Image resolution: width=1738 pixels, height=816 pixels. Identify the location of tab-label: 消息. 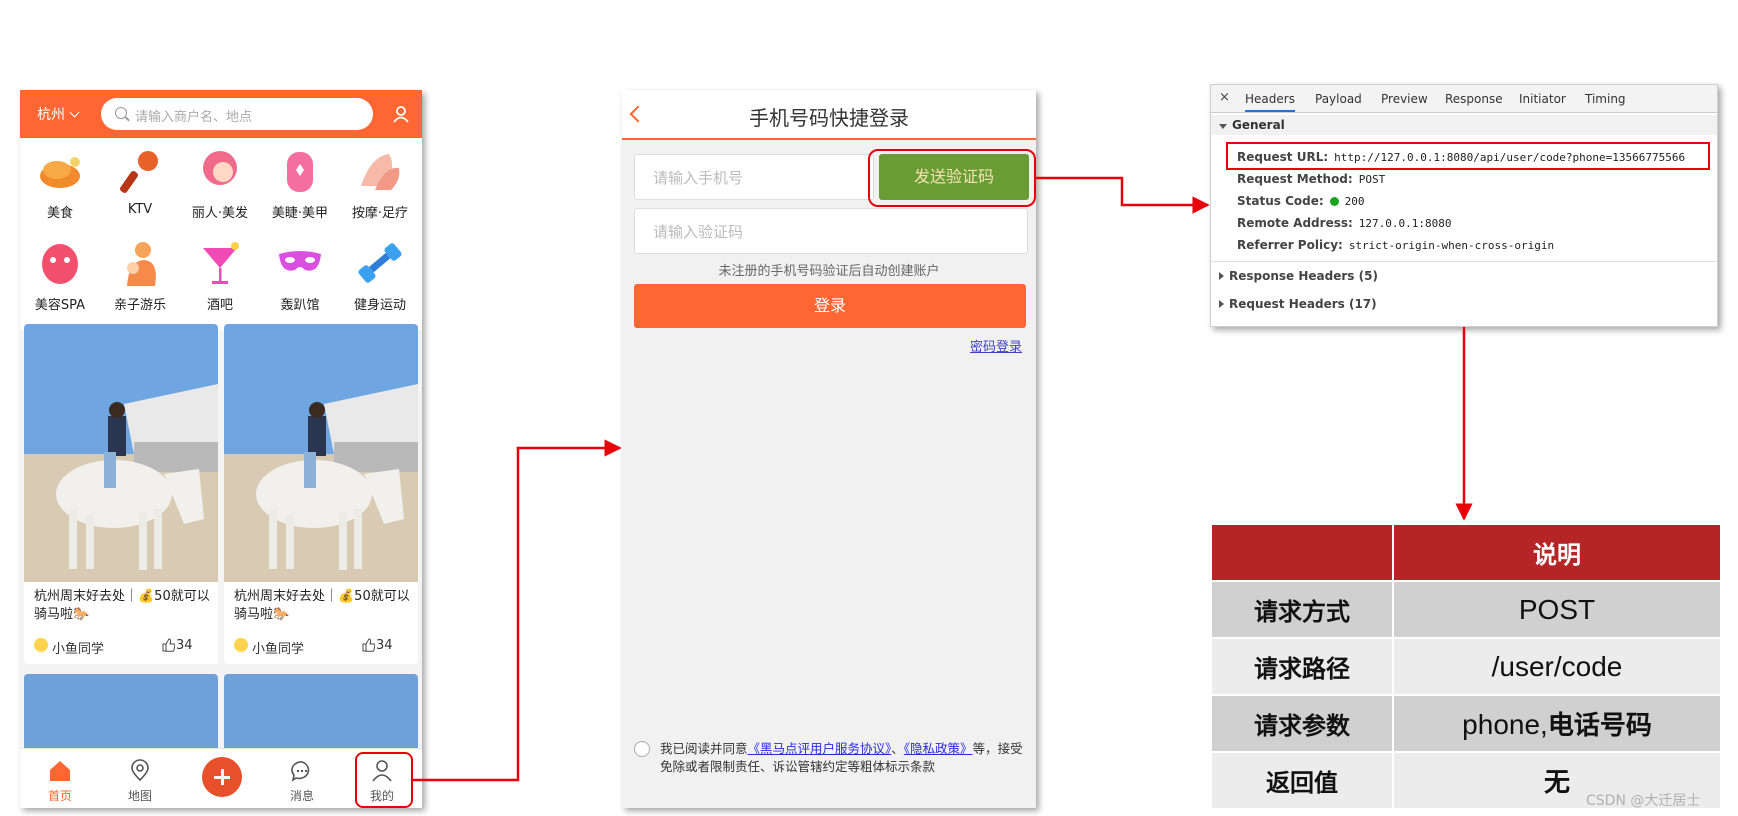
(301, 796).